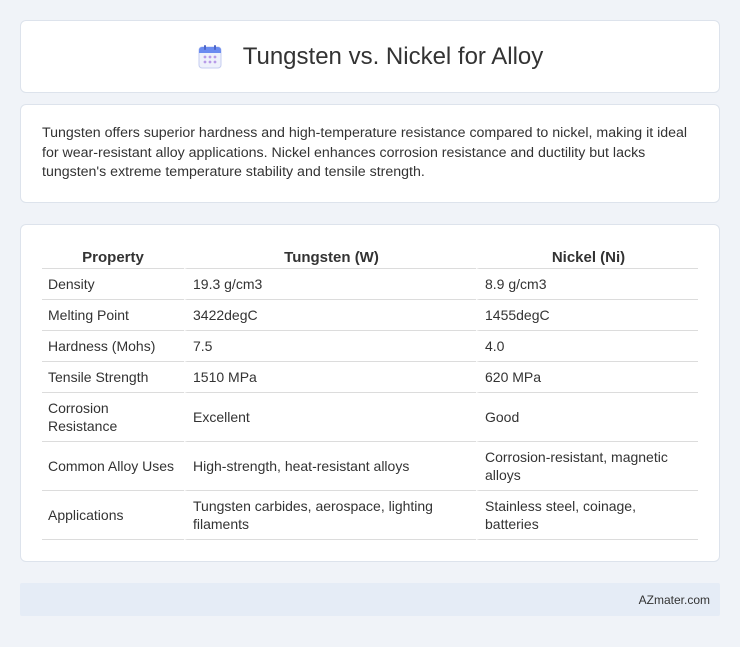 This screenshot has height=647, width=740. I want to click on row-nickel-common-alloy-uses: Corrosion-resistant, magnetic alloys, so click(587, 466).